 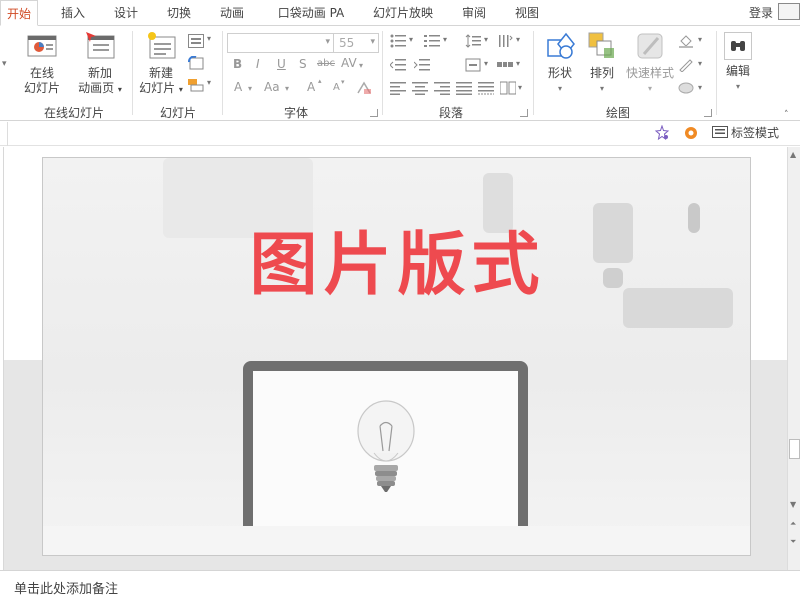 I want to click on font-size-combo: 55 ▾, so click(x=356, y=43).